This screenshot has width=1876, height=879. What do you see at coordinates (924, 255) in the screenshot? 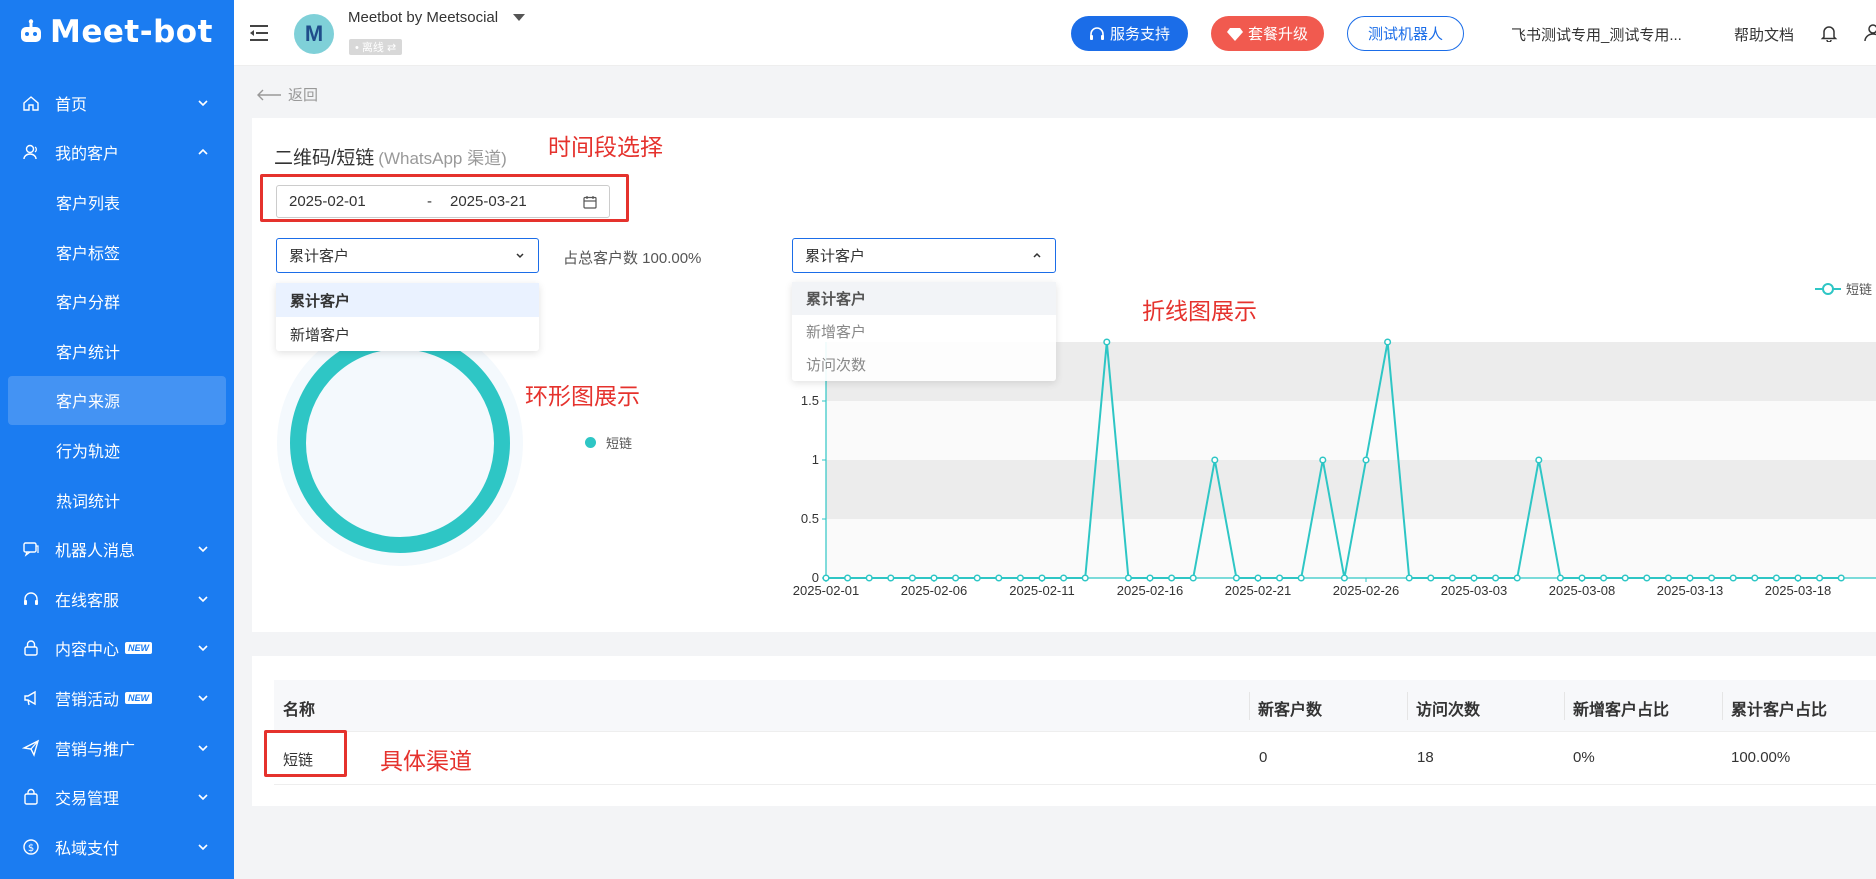
I see `line-metric-select: 累计客户` at bounding box center [924, 255].